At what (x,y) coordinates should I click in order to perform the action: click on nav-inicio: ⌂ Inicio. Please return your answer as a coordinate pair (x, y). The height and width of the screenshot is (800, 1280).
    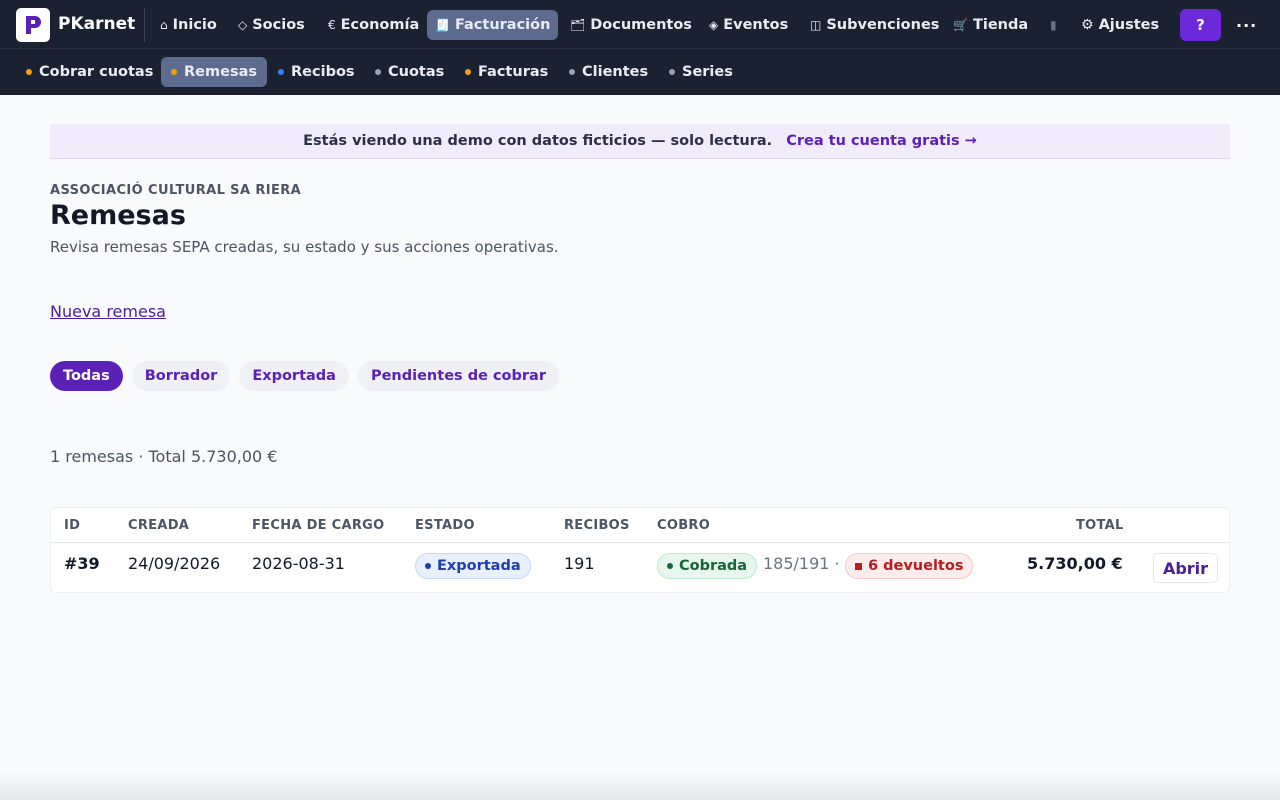
    Looking at the image, I should click on (188, 25).